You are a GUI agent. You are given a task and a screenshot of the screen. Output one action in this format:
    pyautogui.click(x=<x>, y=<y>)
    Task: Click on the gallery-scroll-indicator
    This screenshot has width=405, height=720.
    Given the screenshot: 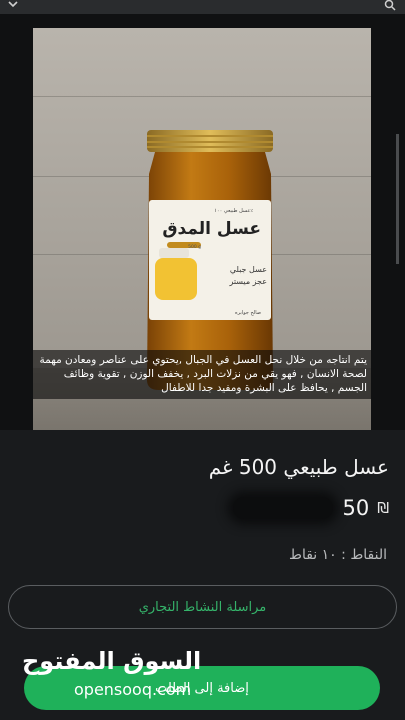 What is the action you would take?
    pyautogui.click(x=397, y=199)
    